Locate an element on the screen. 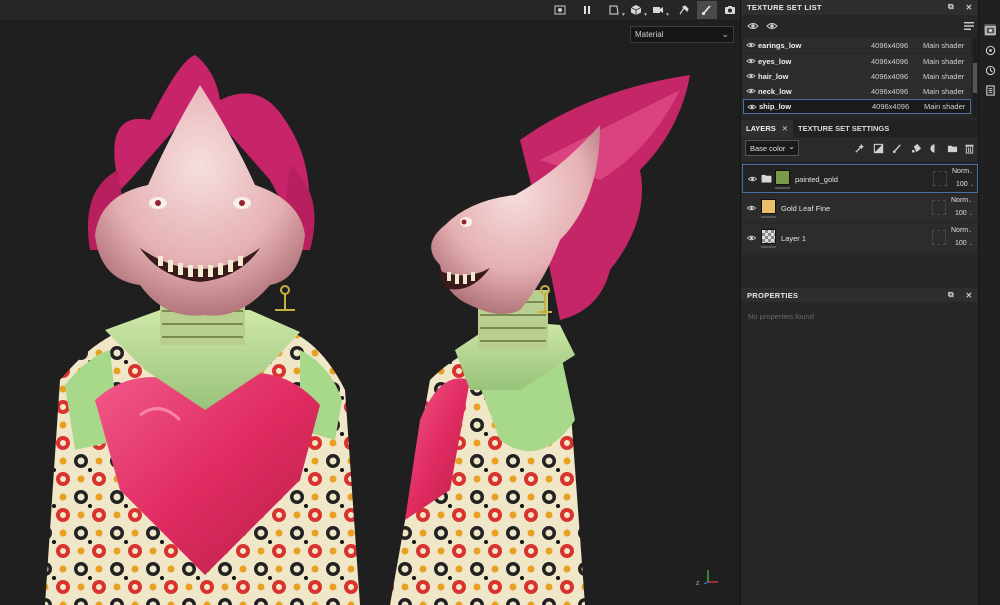 This screenshot has width=1000, height=605. properties-header: PROPERTIES ⧉ ✕ is located at coordinates (860, 295).